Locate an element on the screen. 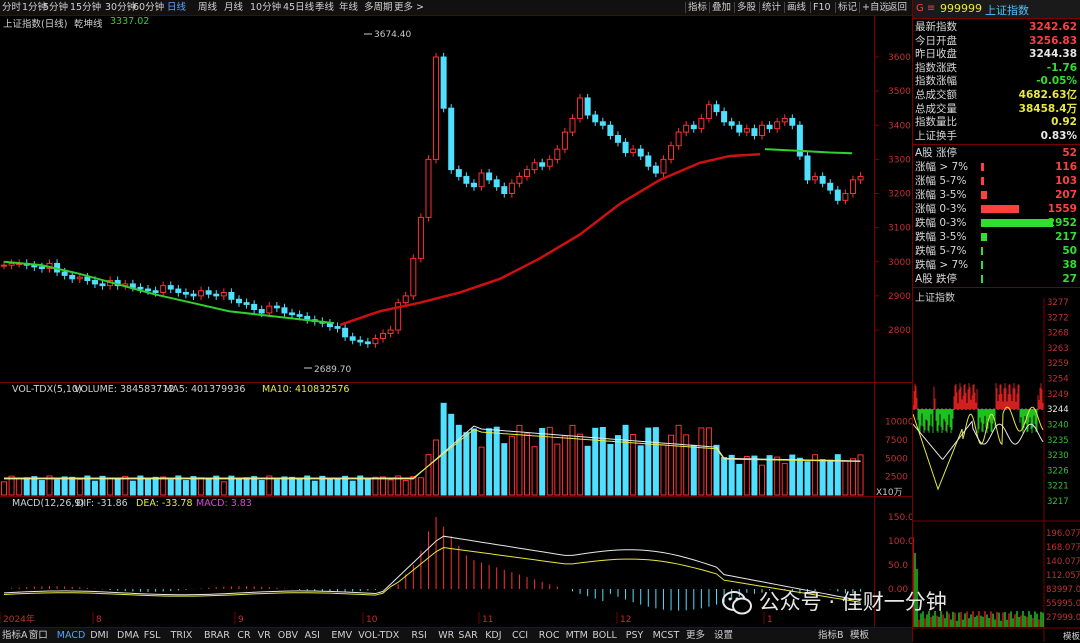  indicator-tab: FSL is located at coordinates (152, 635).